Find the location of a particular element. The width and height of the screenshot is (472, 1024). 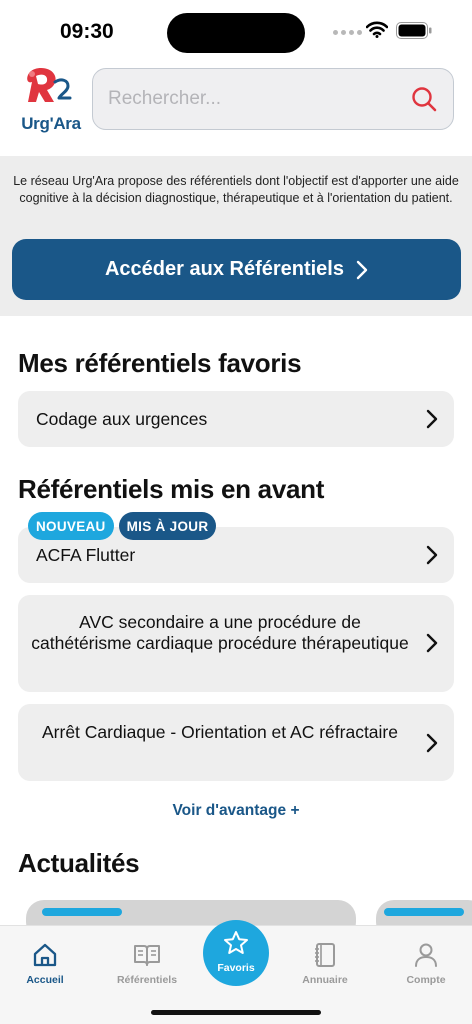

tab-referentiels: Référentiels is located at coordinates (147, 963).